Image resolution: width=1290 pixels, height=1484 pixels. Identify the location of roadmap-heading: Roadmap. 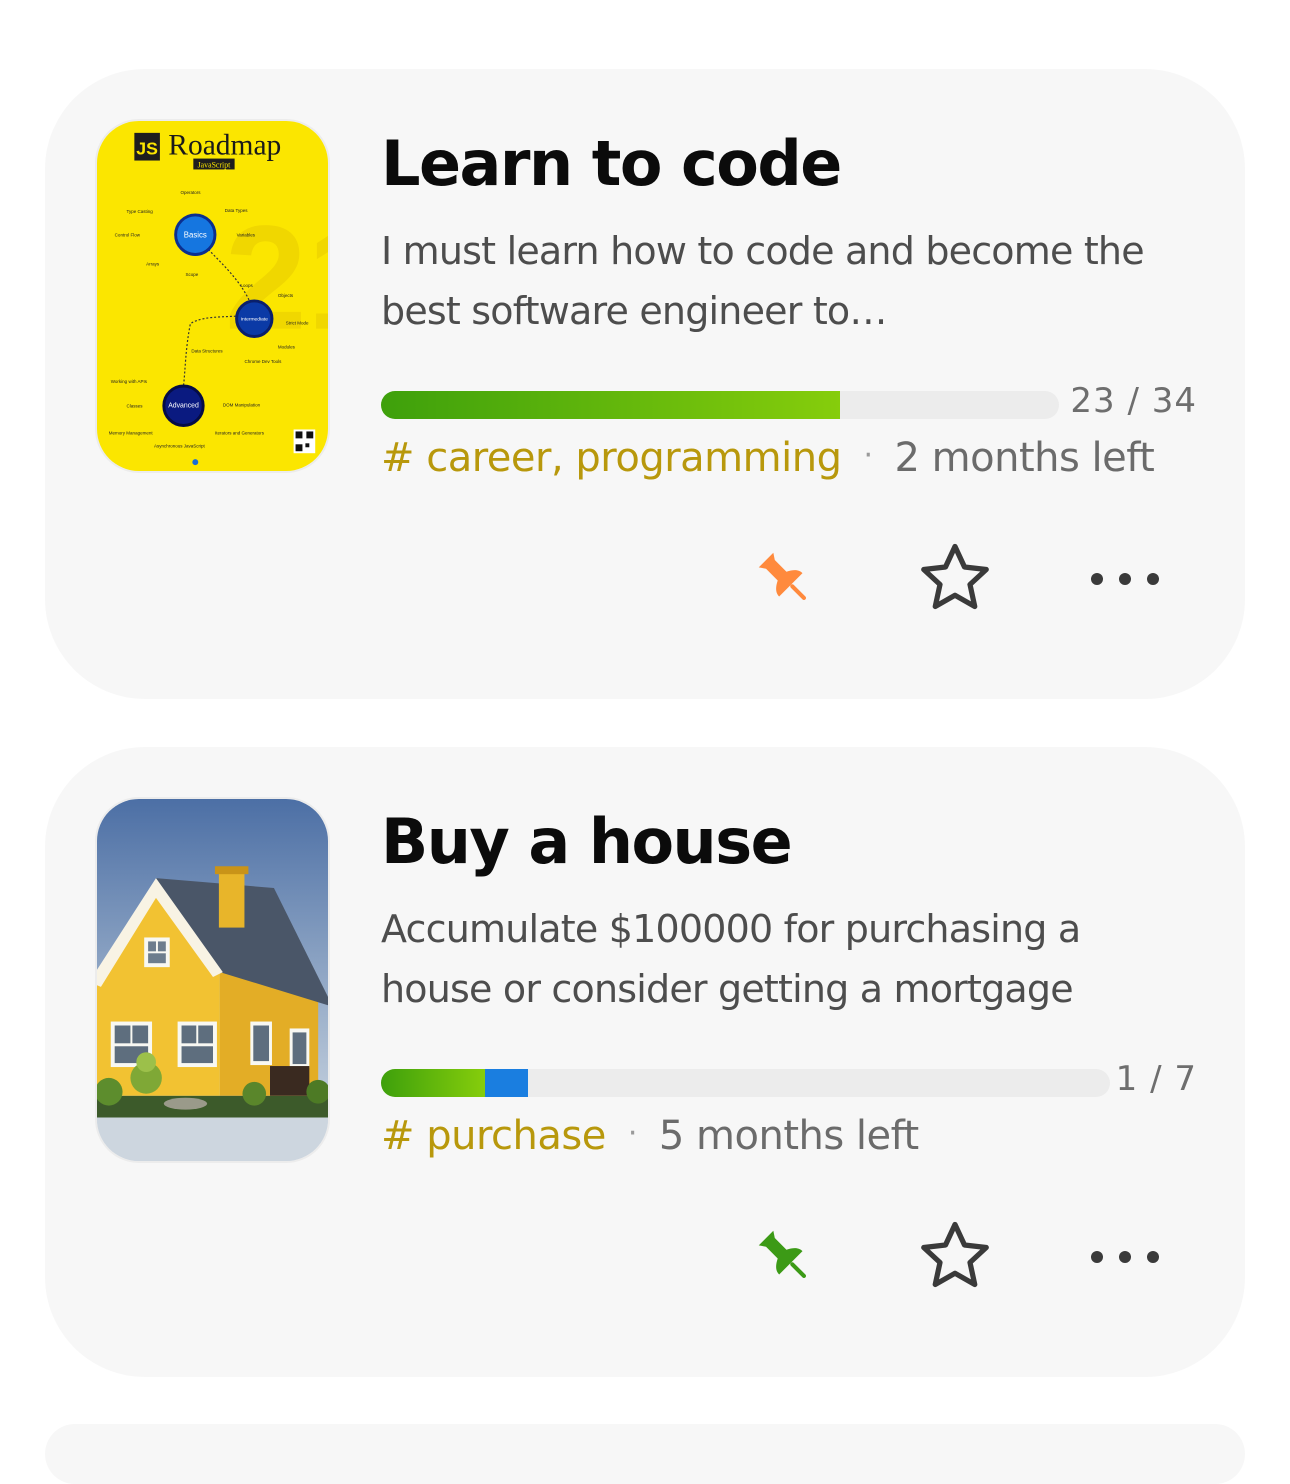
(224, 146).